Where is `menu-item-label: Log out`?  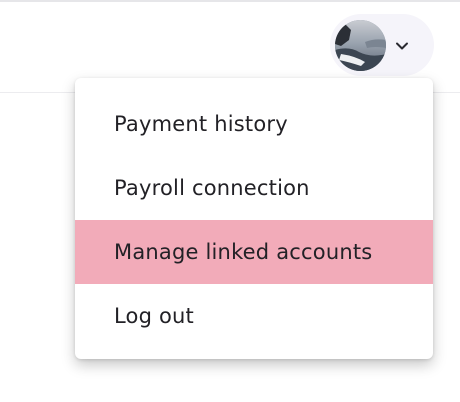 menu-item-label: Log out is located at coordinates (154, 316).